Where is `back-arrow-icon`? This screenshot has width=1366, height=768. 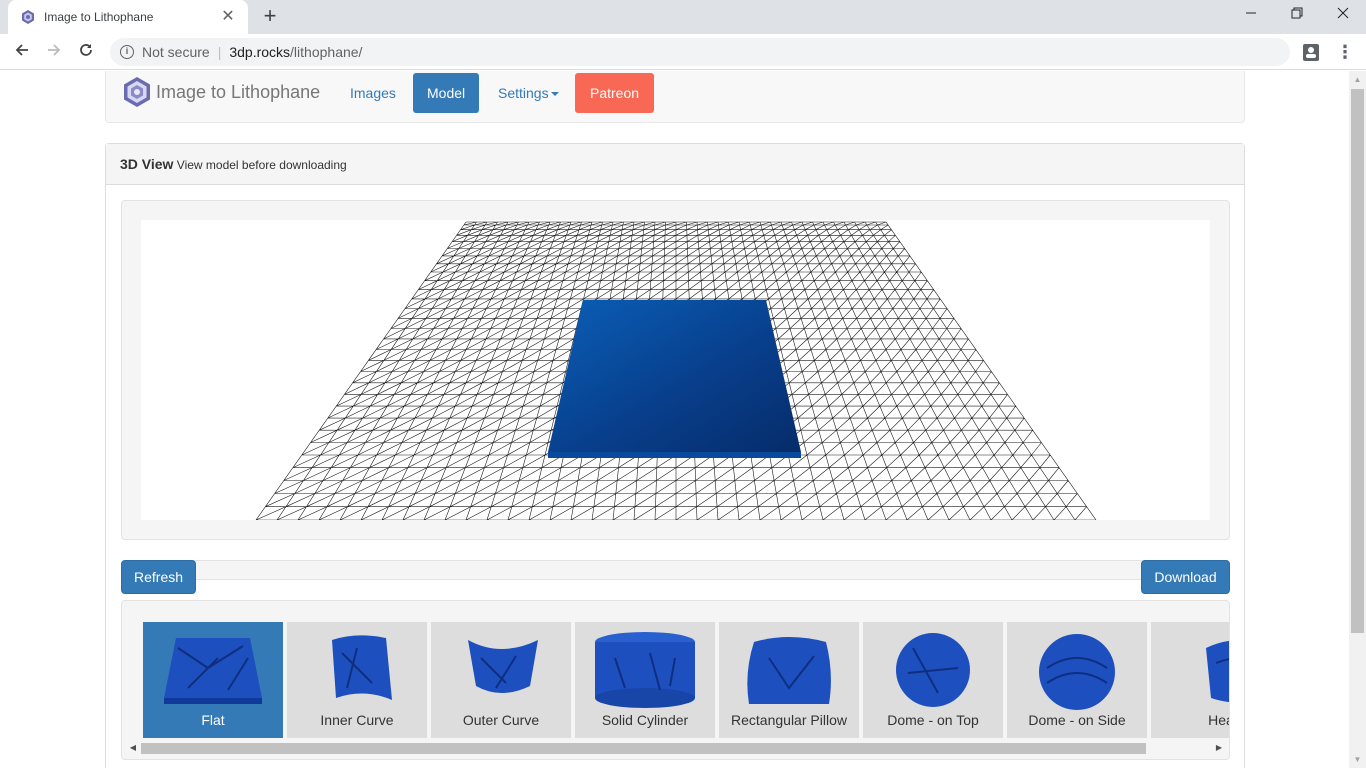 back-arrow-icon is located at coordinates (22, 52).